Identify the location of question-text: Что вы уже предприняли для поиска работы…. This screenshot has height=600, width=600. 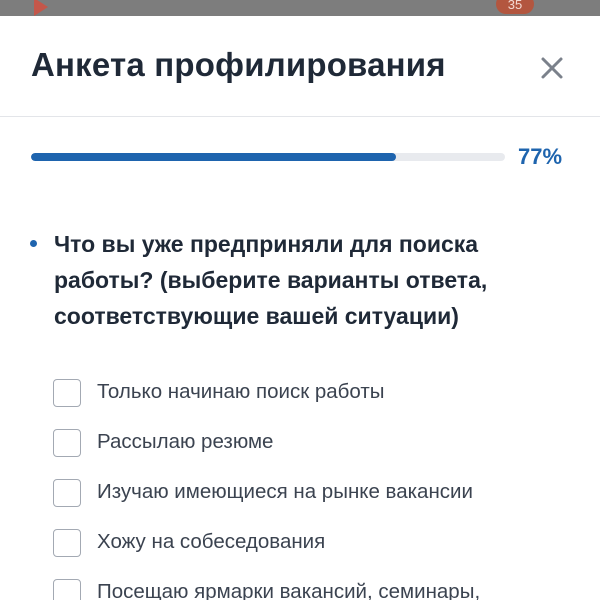
(271, 280).